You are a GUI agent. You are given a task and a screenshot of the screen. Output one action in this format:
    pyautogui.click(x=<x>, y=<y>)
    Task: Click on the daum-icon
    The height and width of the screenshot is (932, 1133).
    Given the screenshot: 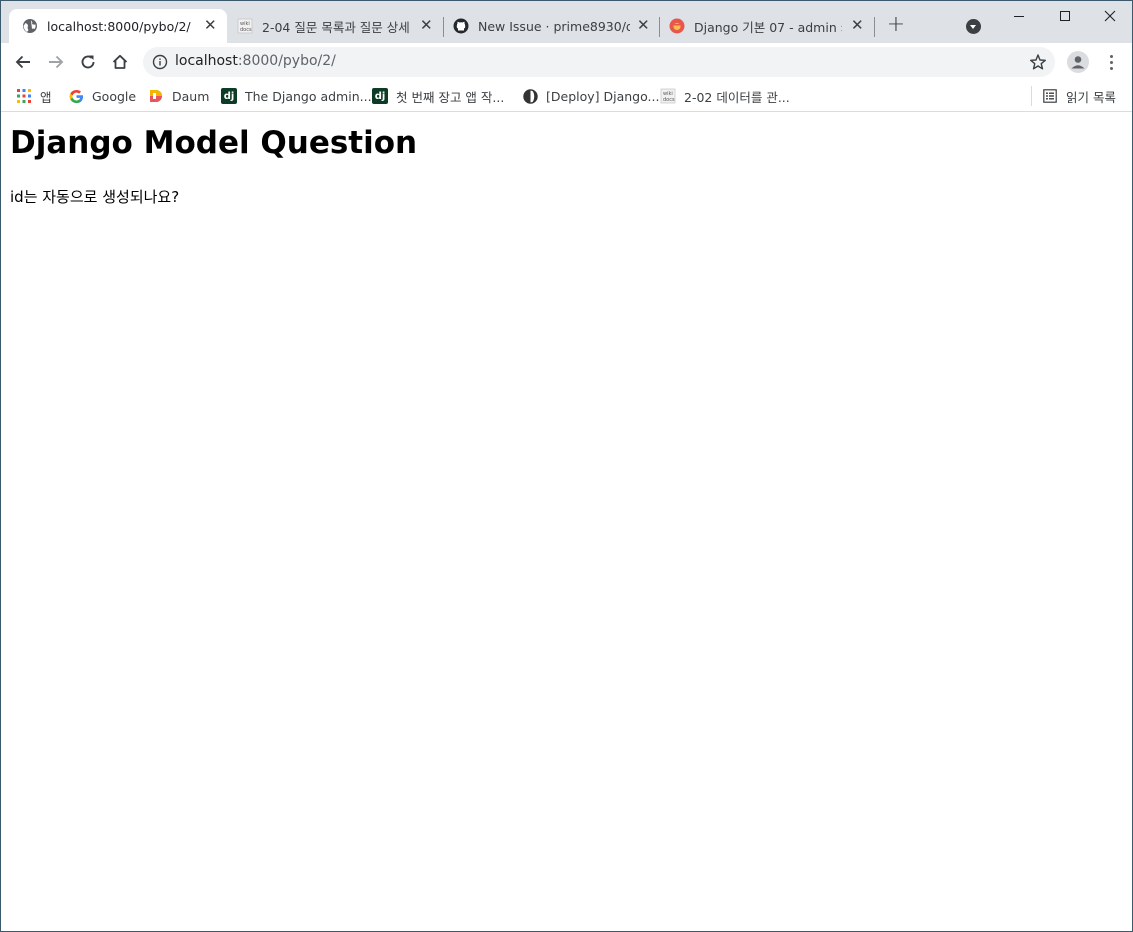 What is the action you would take?
    pyautogui.click(x=156, y=96)
    